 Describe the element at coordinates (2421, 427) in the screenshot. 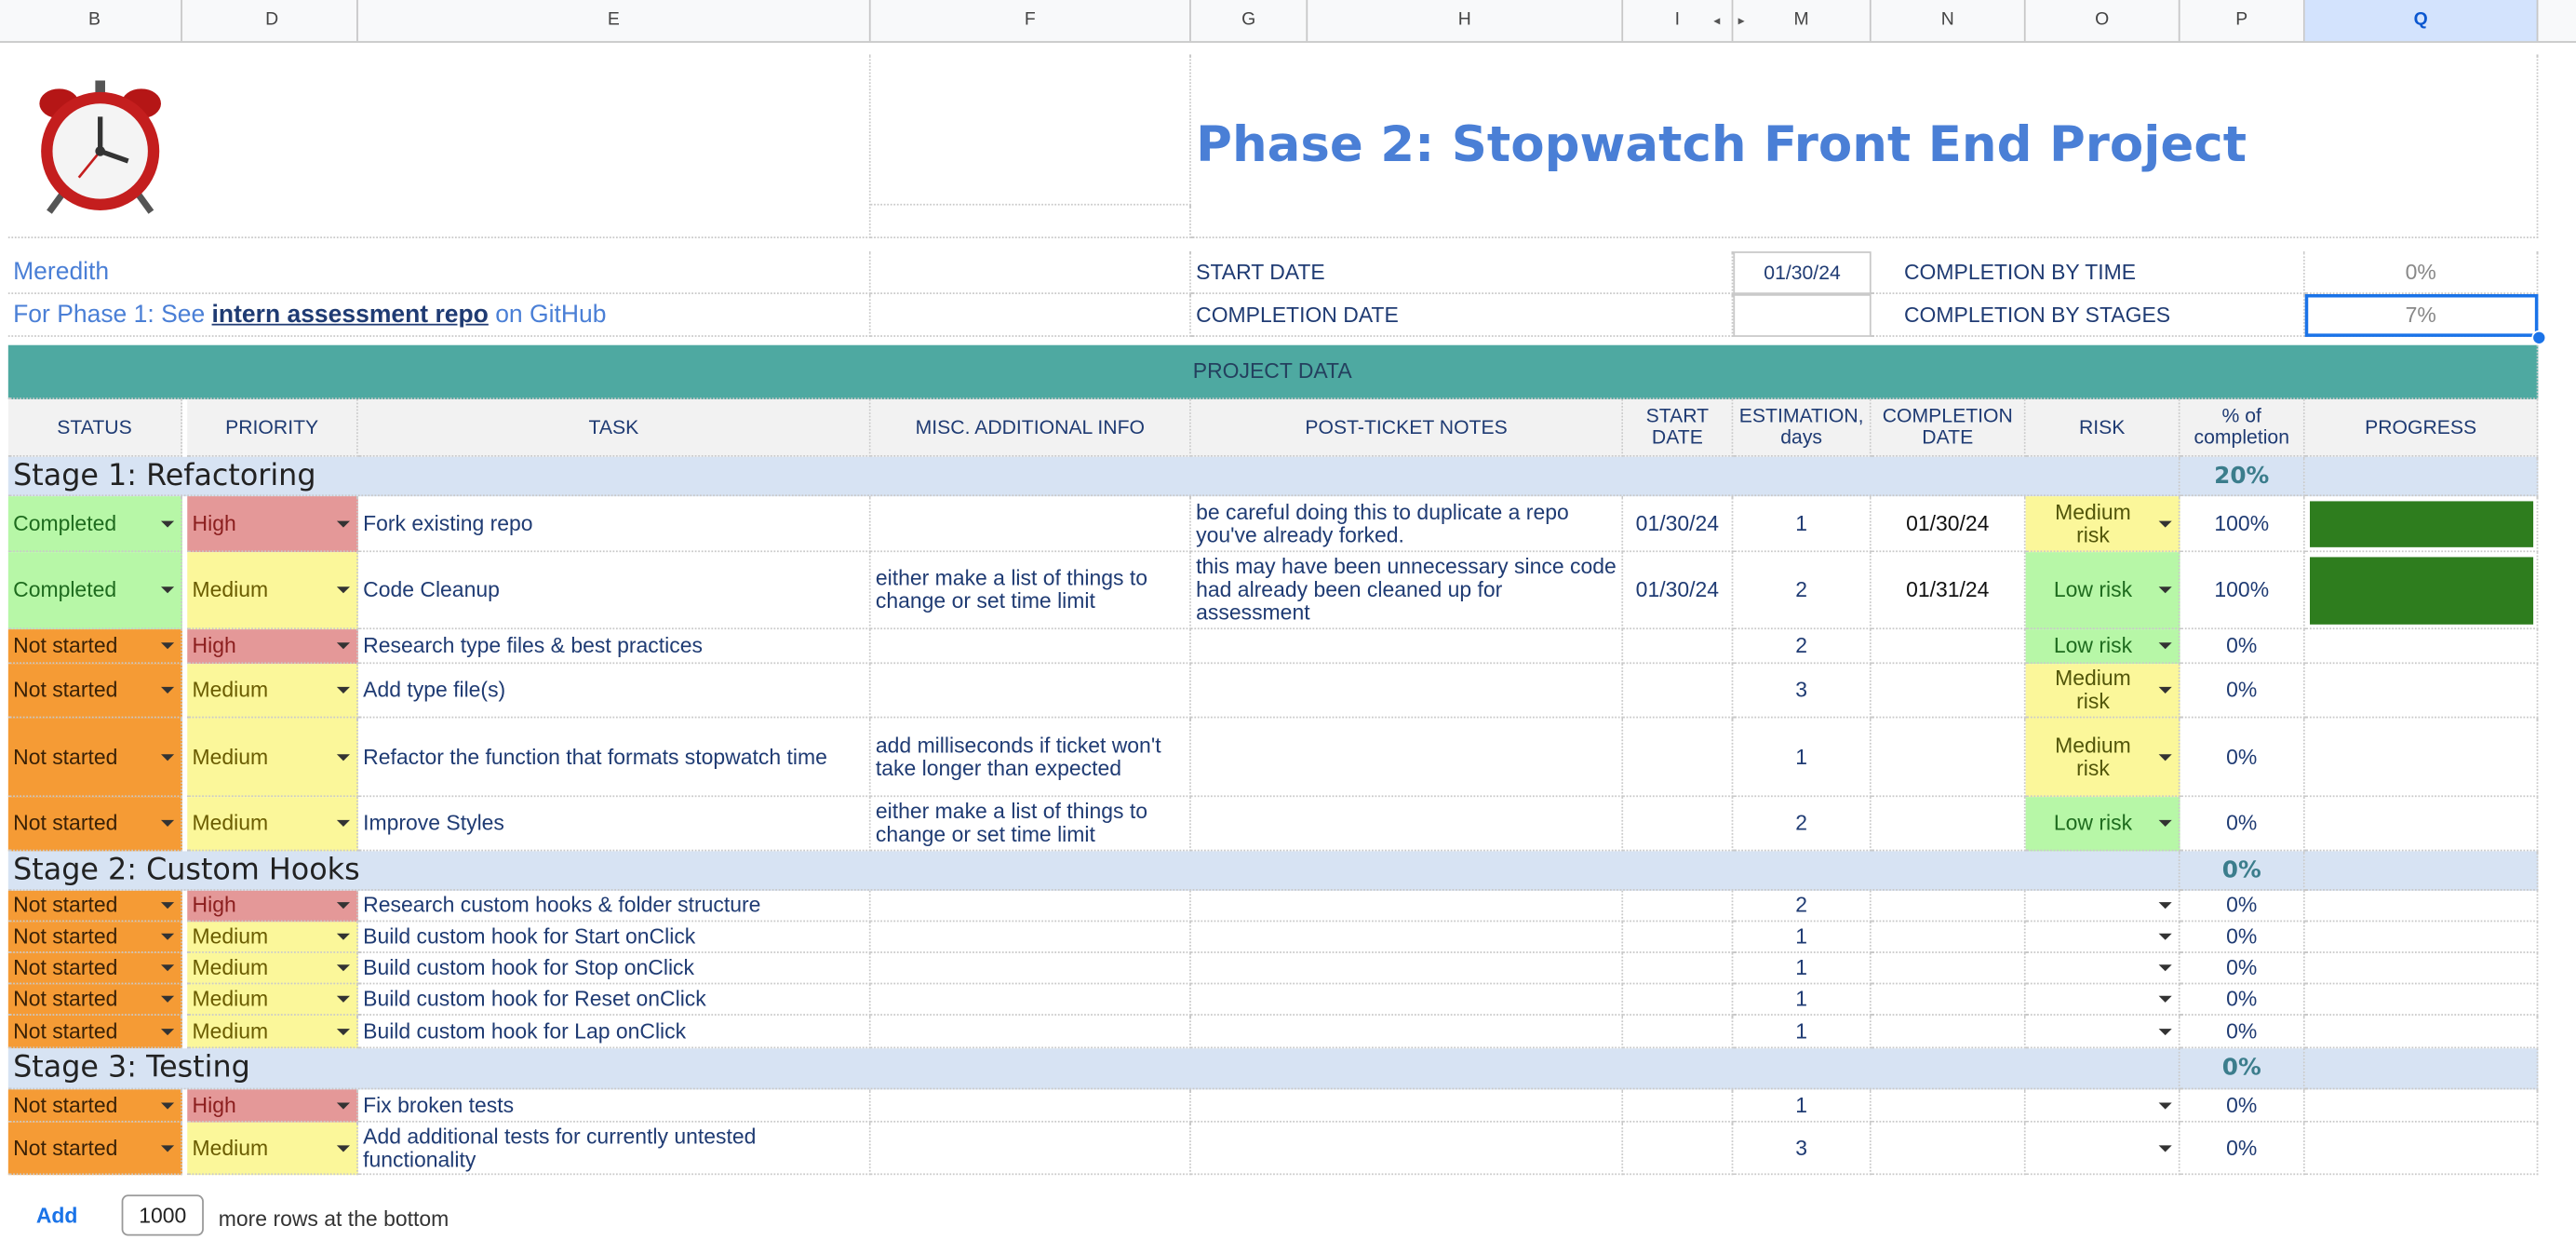

I see `header-progress: PROGRESS` at that location.